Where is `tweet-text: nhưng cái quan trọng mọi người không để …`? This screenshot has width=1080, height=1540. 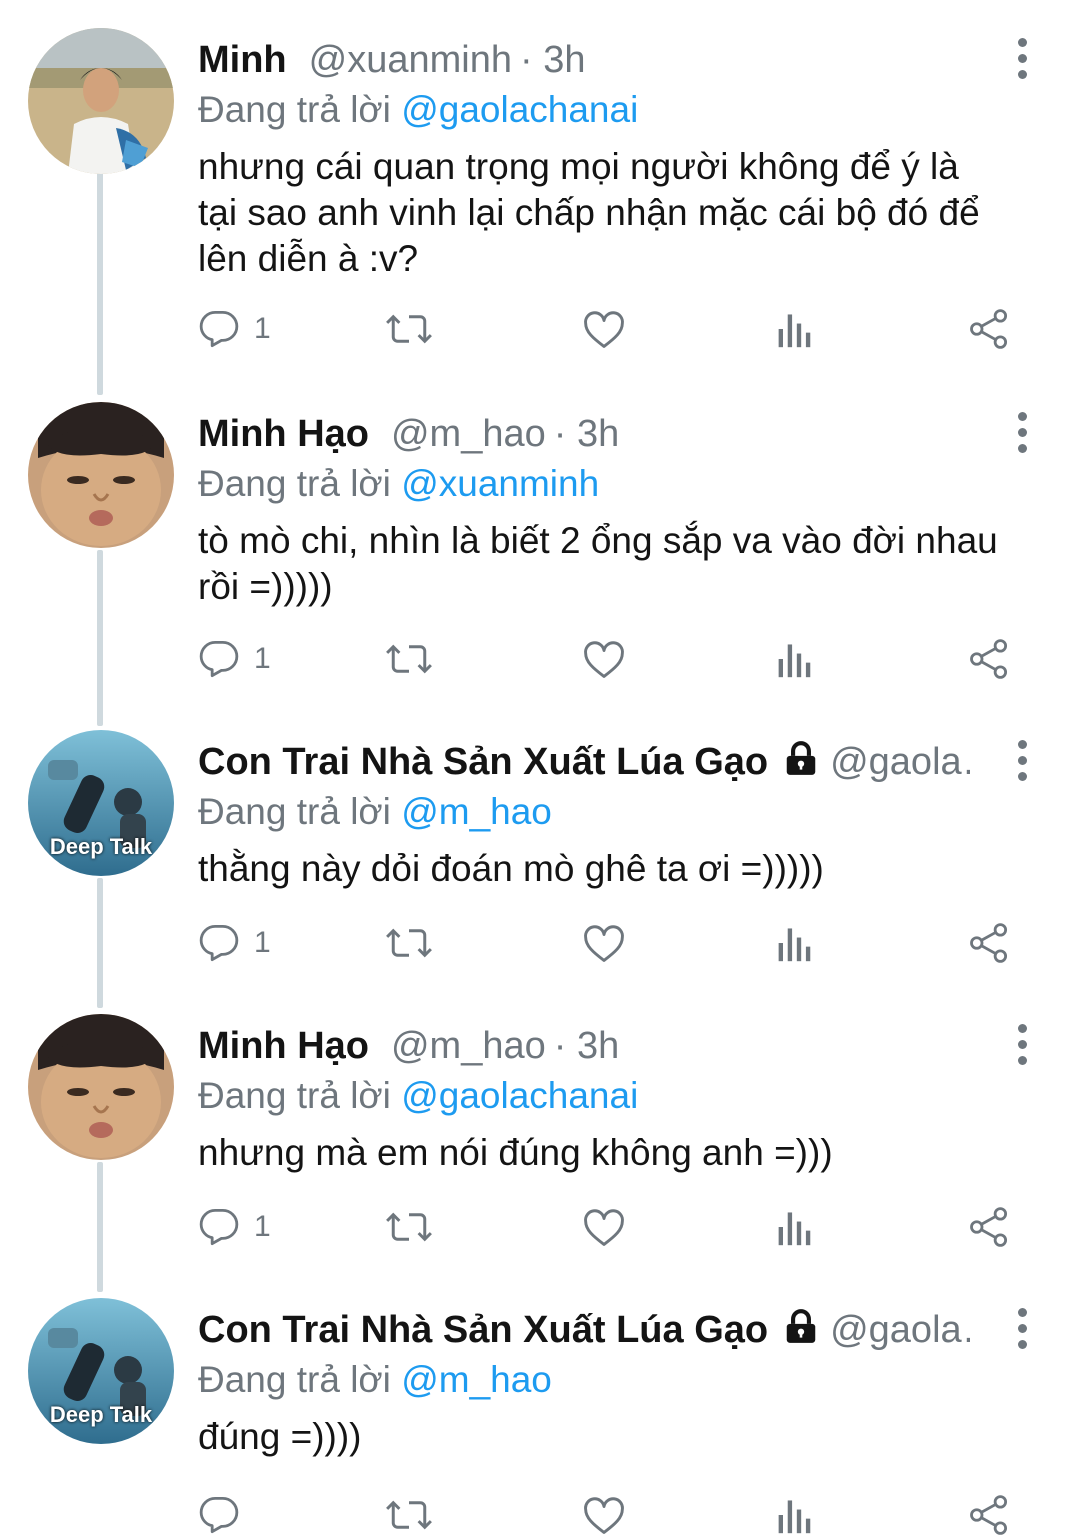
tweet-text: nhưng cái quan trọng mọi người không để … is located at coordinates (589, 212).